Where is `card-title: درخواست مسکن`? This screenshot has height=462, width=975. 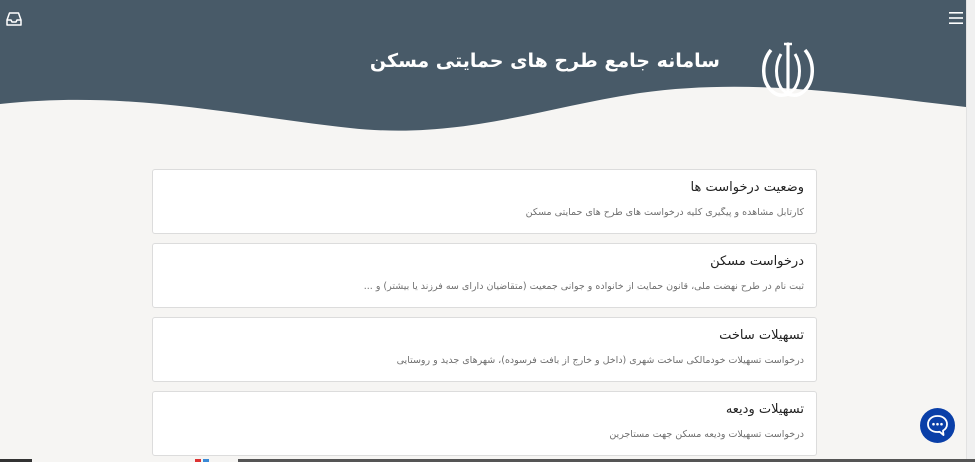
card-title: درخواست مسکن is located at coordinates (757, 261).